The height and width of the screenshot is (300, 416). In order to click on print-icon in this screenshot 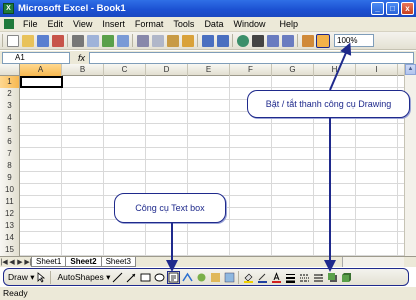, I will do `click(77, 40)`.